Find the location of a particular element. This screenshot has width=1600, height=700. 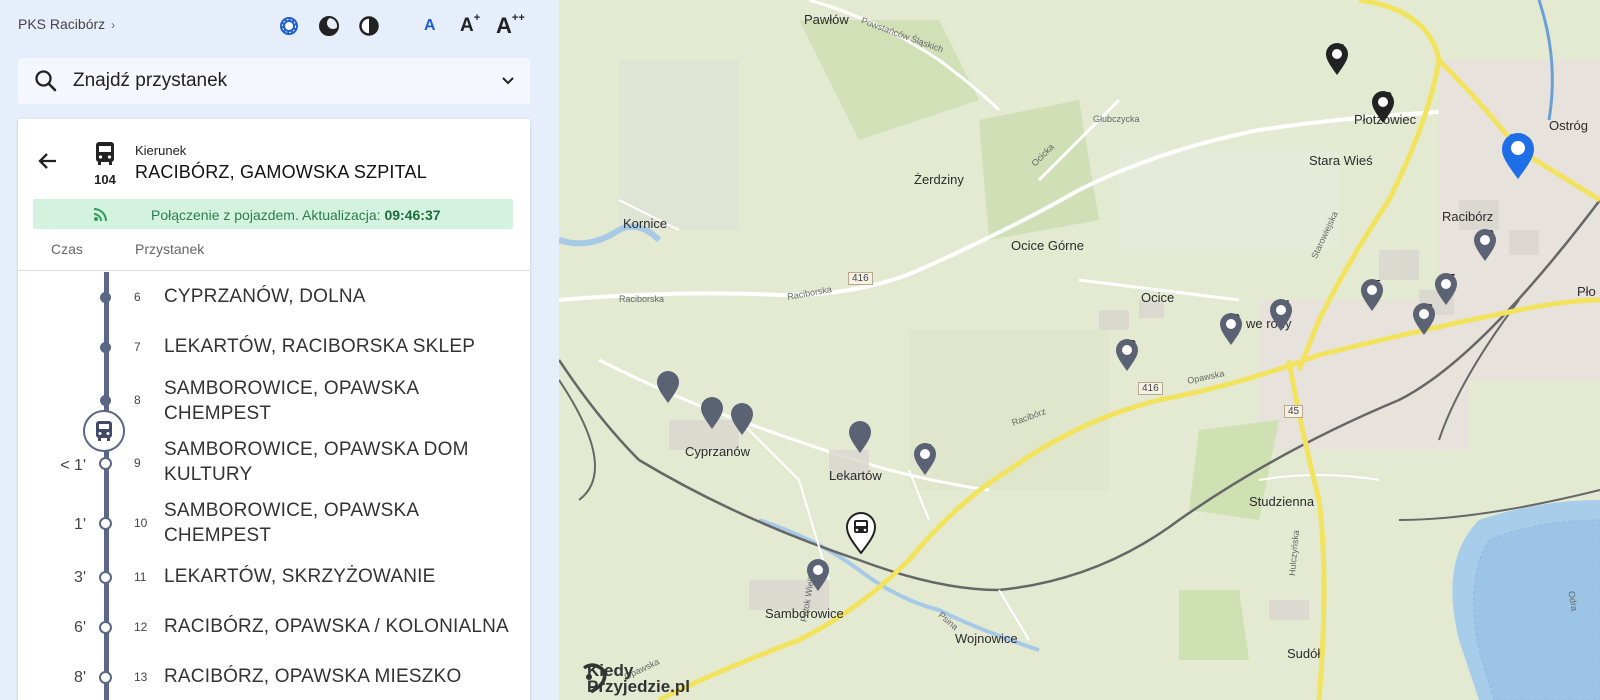

map-label: Cyprzanów is located at coordinates (718, 451).